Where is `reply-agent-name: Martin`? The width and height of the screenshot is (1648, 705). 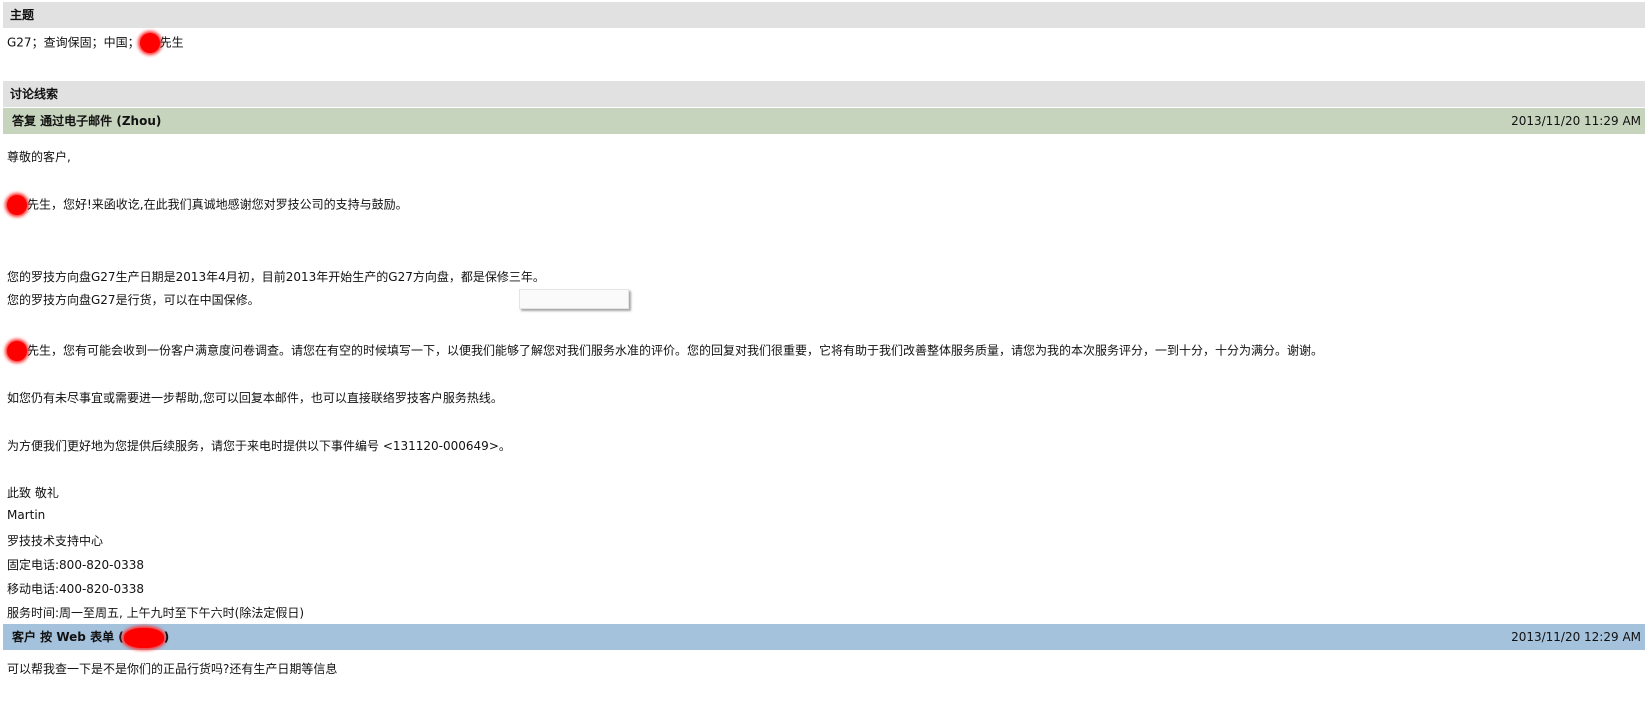 reply-agent-name: Martin is located at coordinates (26, 515).